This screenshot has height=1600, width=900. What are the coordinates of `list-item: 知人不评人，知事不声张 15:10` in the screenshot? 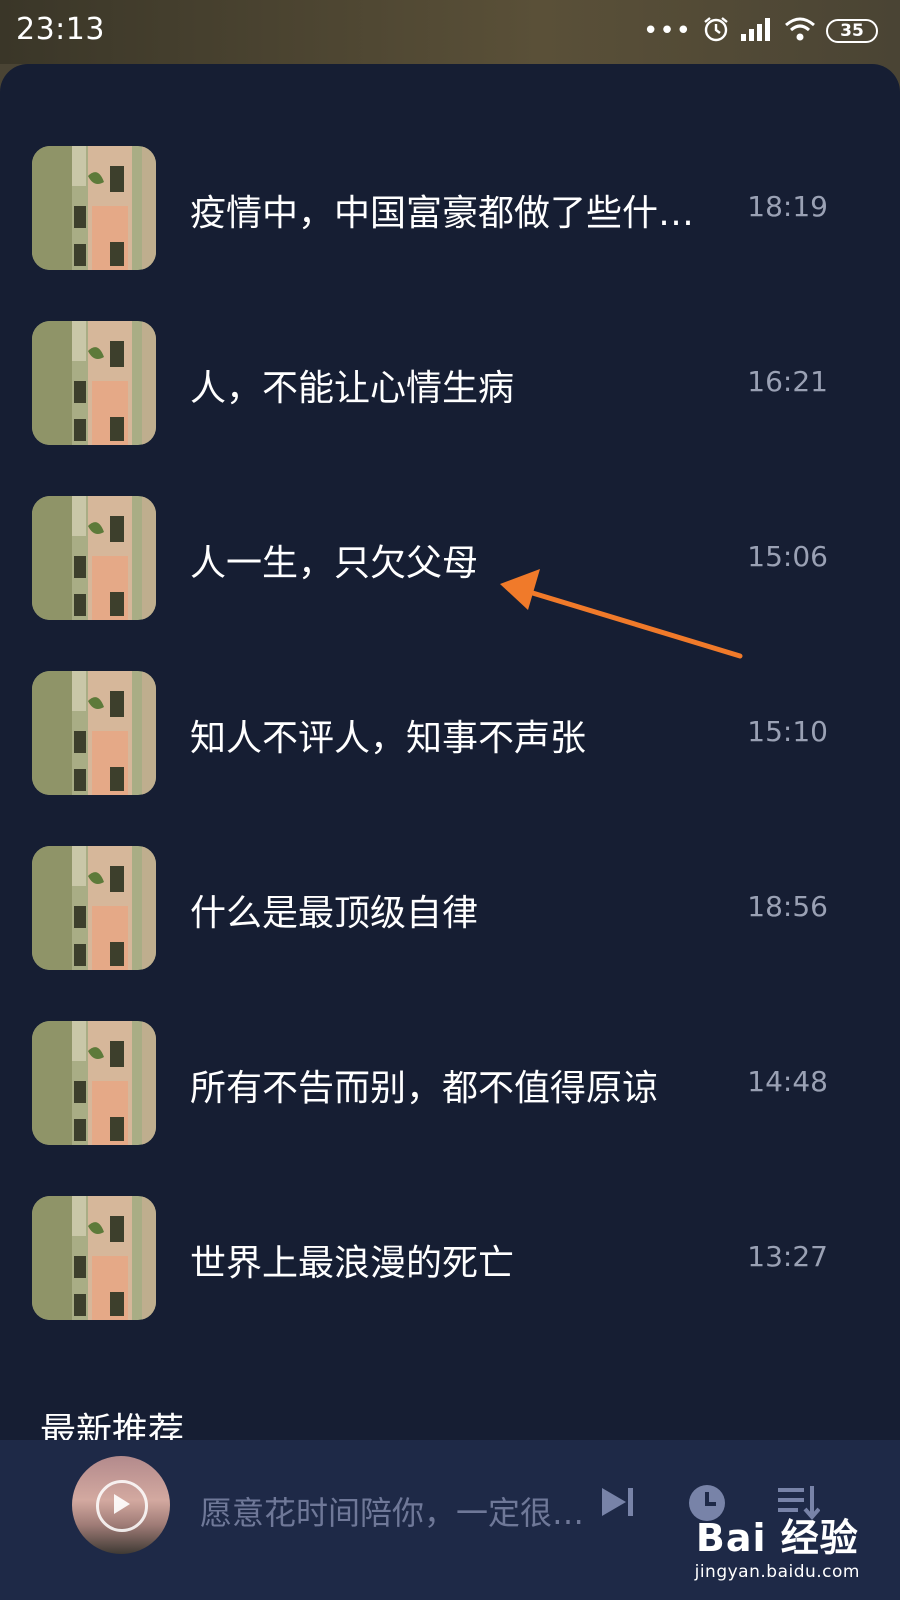 It's located at (450, 758).